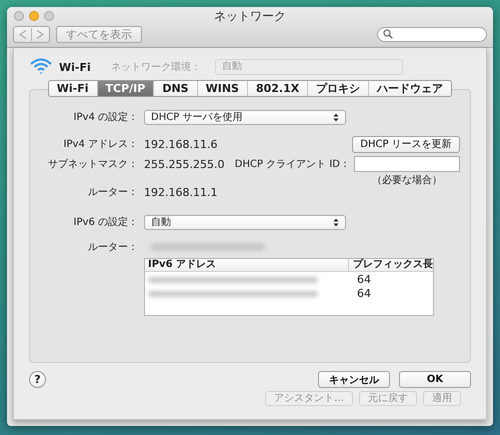  What do you see at coordinates (185, 165) in the screenshot?
I see `subnet-mask: 255.255.255.0` at bounding box center [185, 165].